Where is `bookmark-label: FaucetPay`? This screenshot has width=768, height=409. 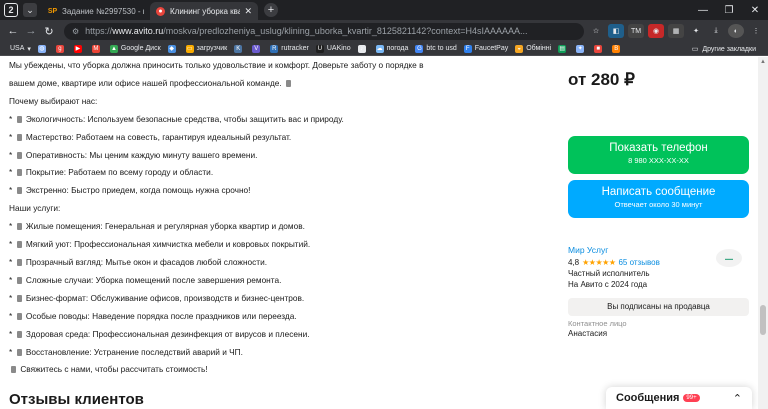 bookmark-label: FaucetPay is located at coordinates (491, 48).